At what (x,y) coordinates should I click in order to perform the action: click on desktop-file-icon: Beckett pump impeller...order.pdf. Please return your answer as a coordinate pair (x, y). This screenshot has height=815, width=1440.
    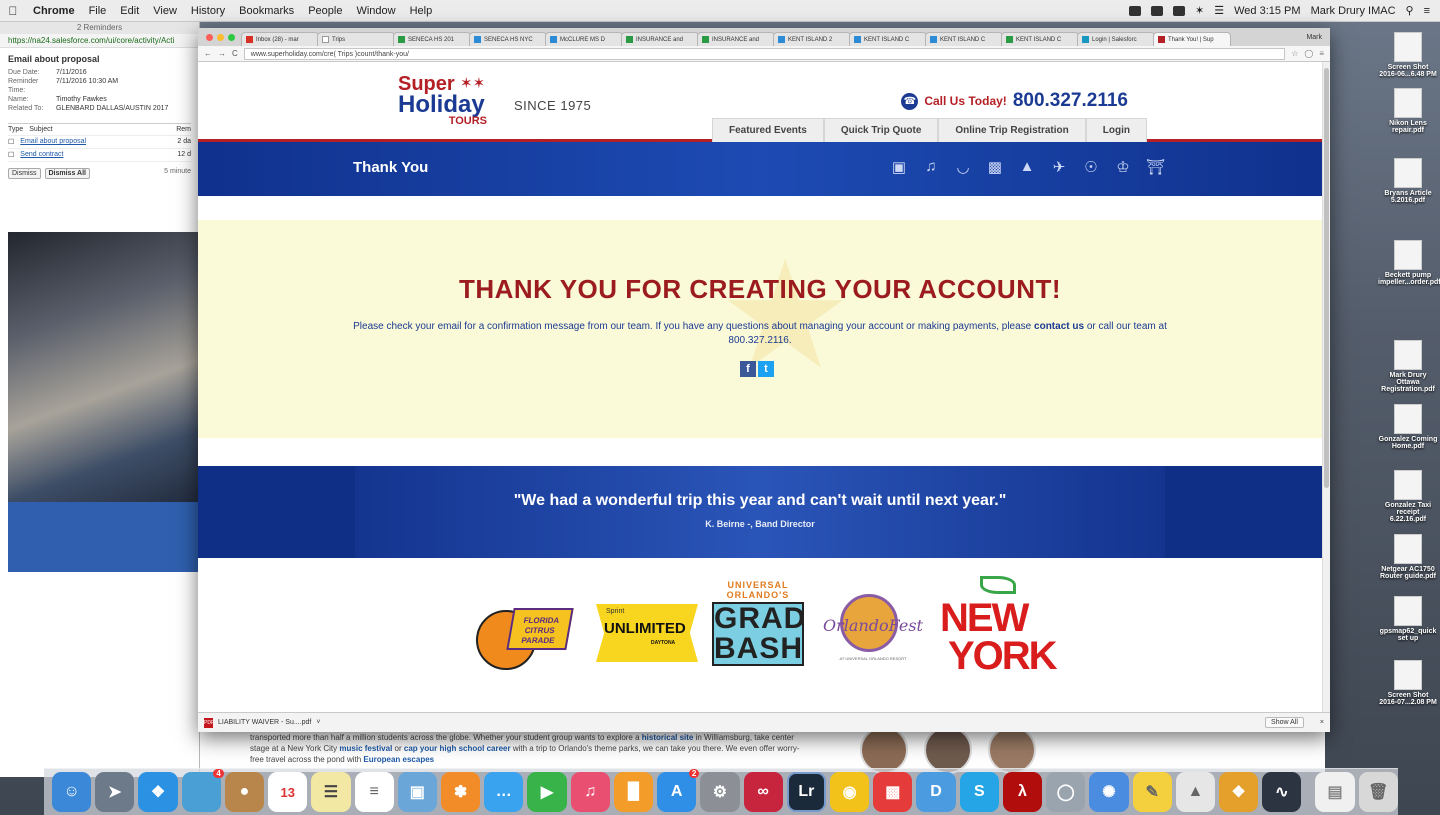
    Looking at the image, I should click on (1409, 263).